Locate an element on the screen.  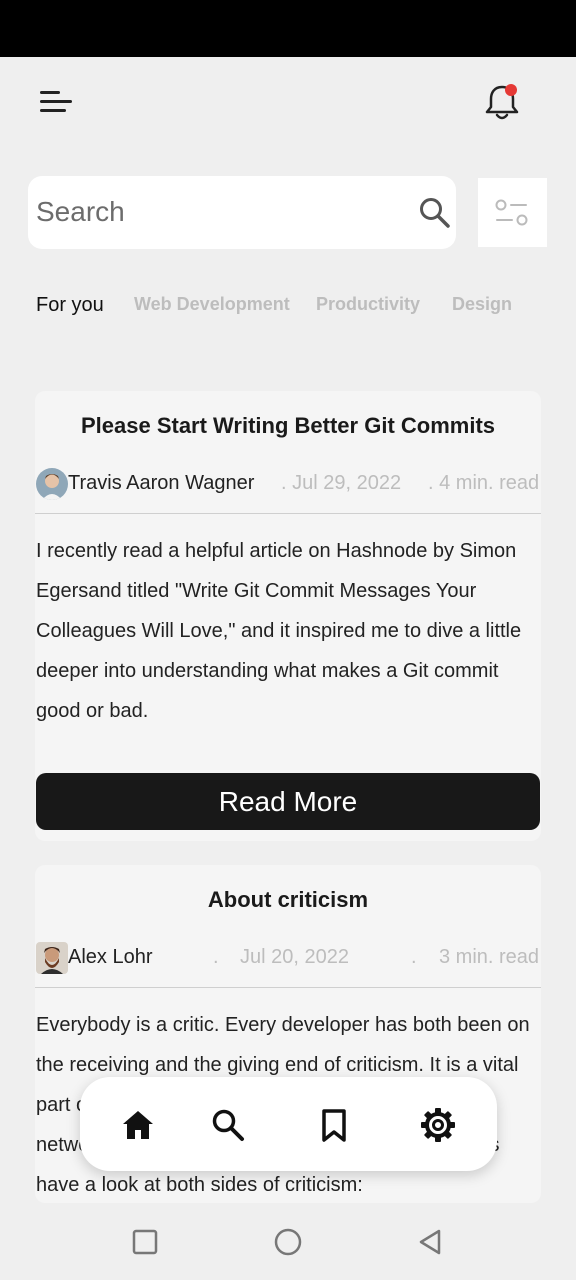
article-title: About criticism is located at coordinates (288, 900).